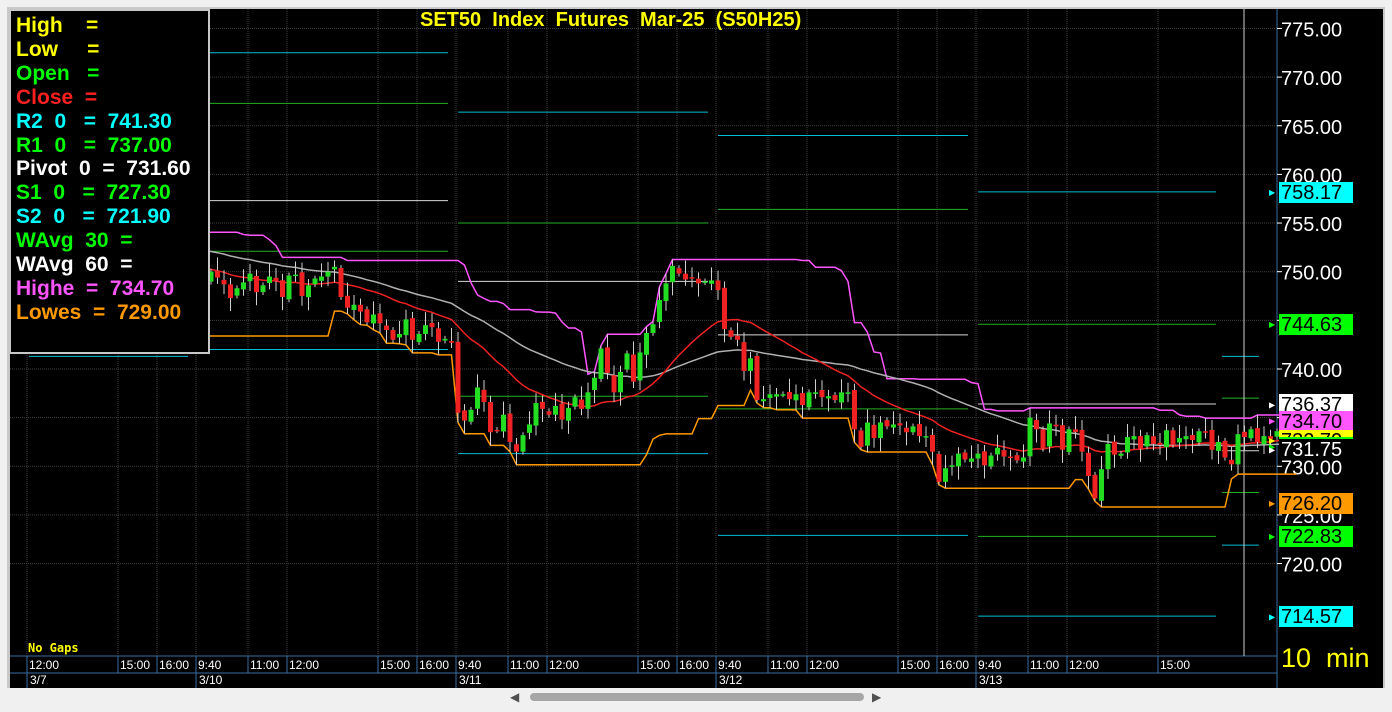 The image size is (1392, 712). Describe the element at coordinates (731, 680) in the screenshot. I see `x-date-label: 3/12` at that location.